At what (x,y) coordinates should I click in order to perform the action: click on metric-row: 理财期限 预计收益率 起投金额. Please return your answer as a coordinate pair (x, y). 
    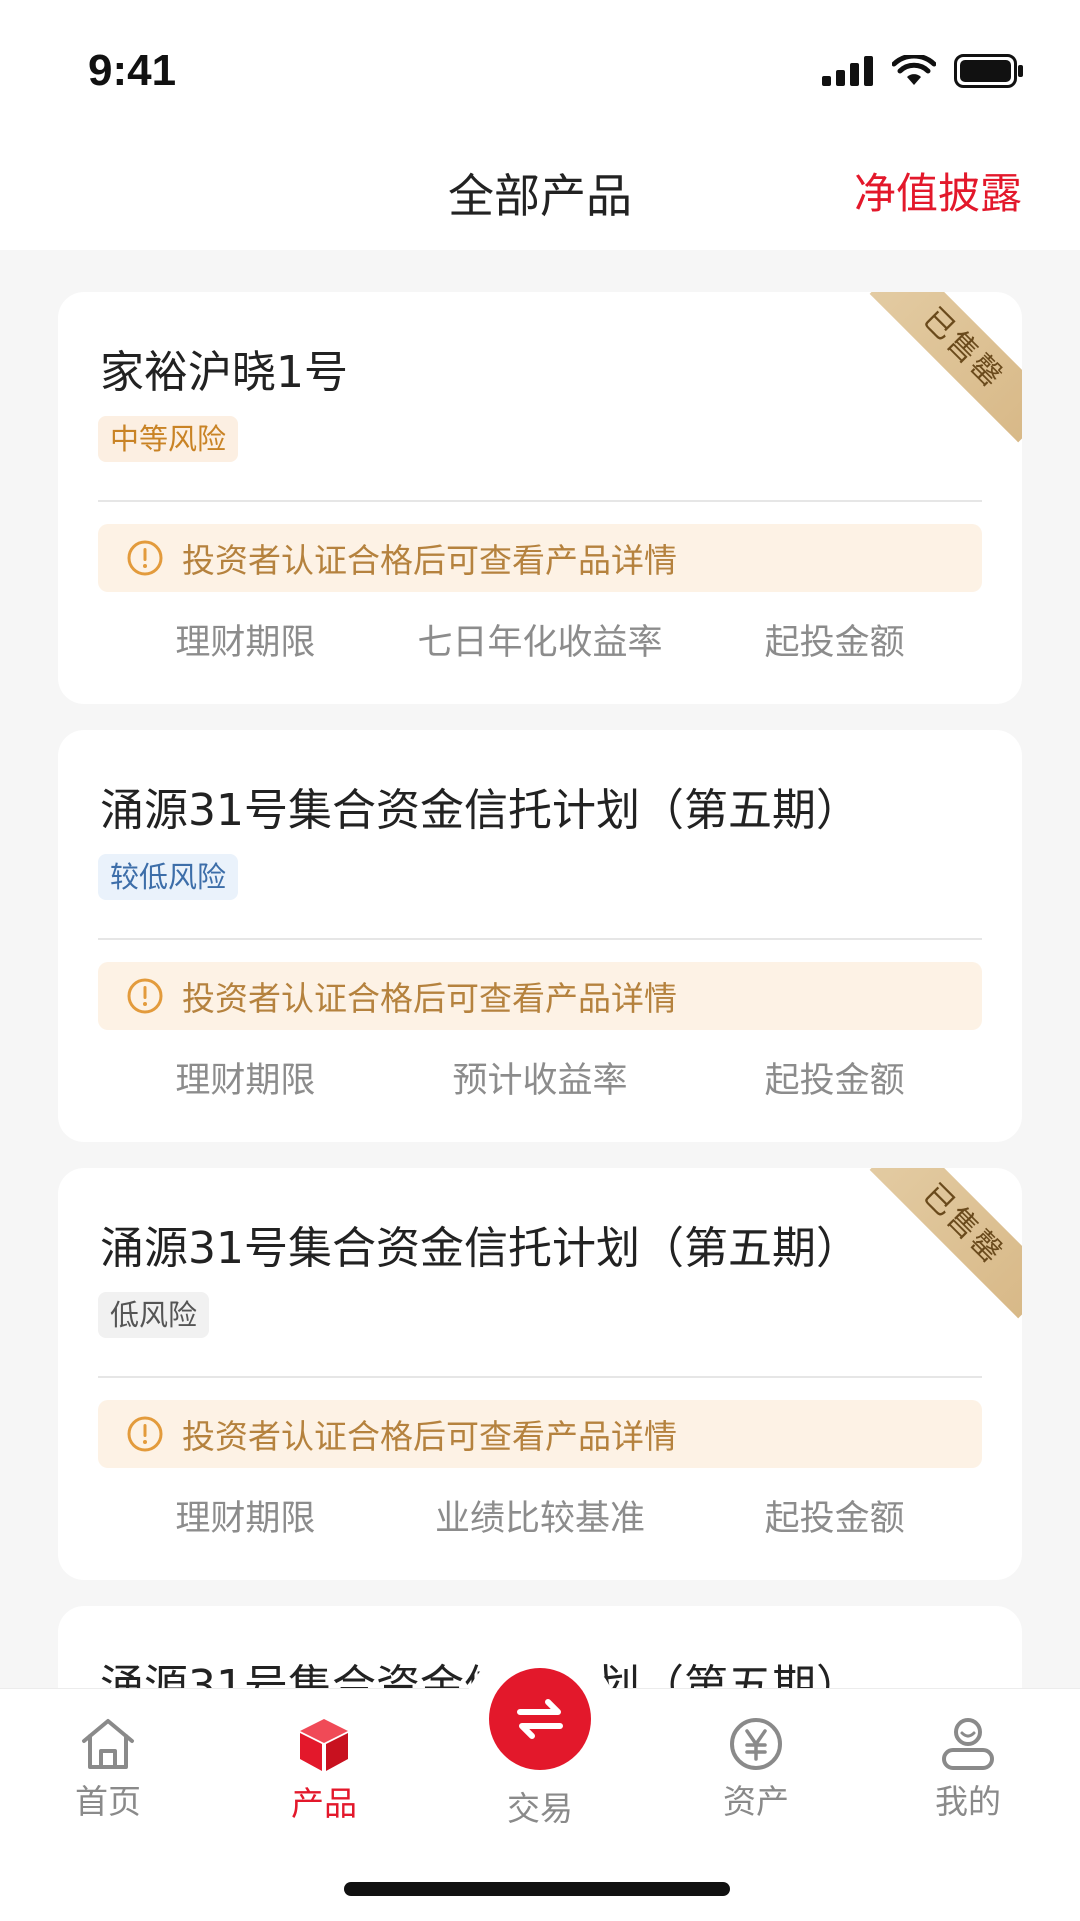
    Looking at the image, I should click on (540, 1077).